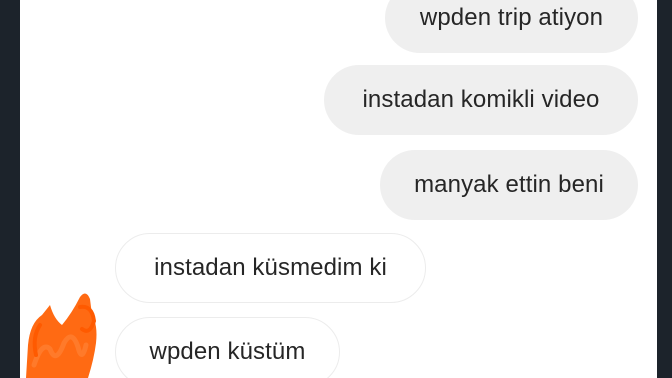 This screenshot has width=672, height=378. I want to click on message-bubble-sent: wpden trip atiyon, so click(511, 26).